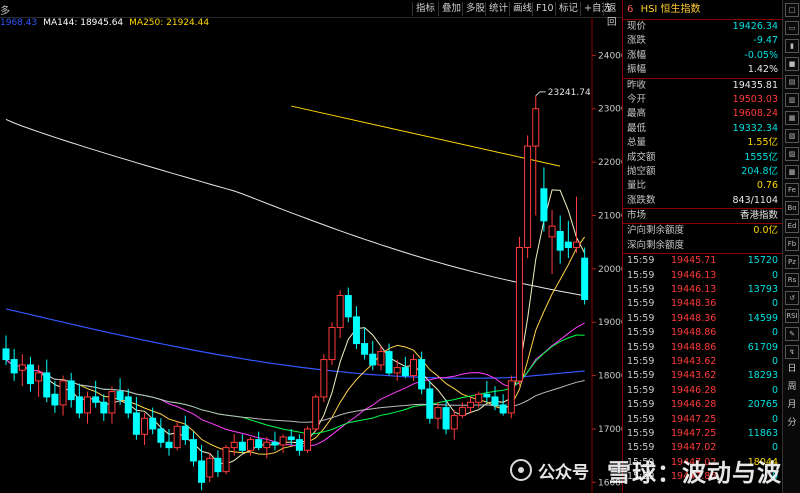 This screenshot has width=800, height=493. I want to click on toolbar-button-6: 标记, so click(568, 9).